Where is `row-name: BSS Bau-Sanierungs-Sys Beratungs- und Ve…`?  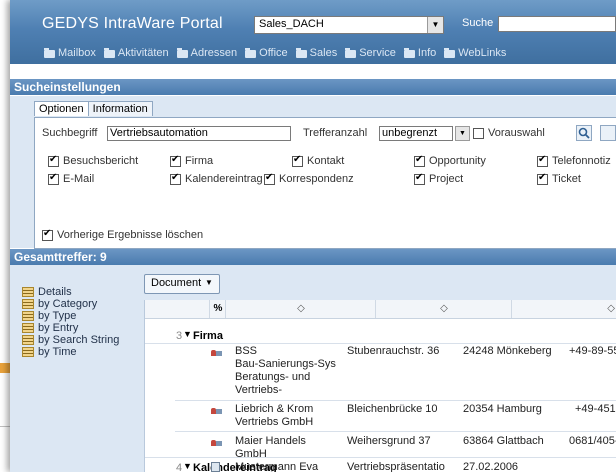
row-name: BSS Bau-Sanierungs-Sys Beratungs- und Ve… is located at coordinates (285, 371).